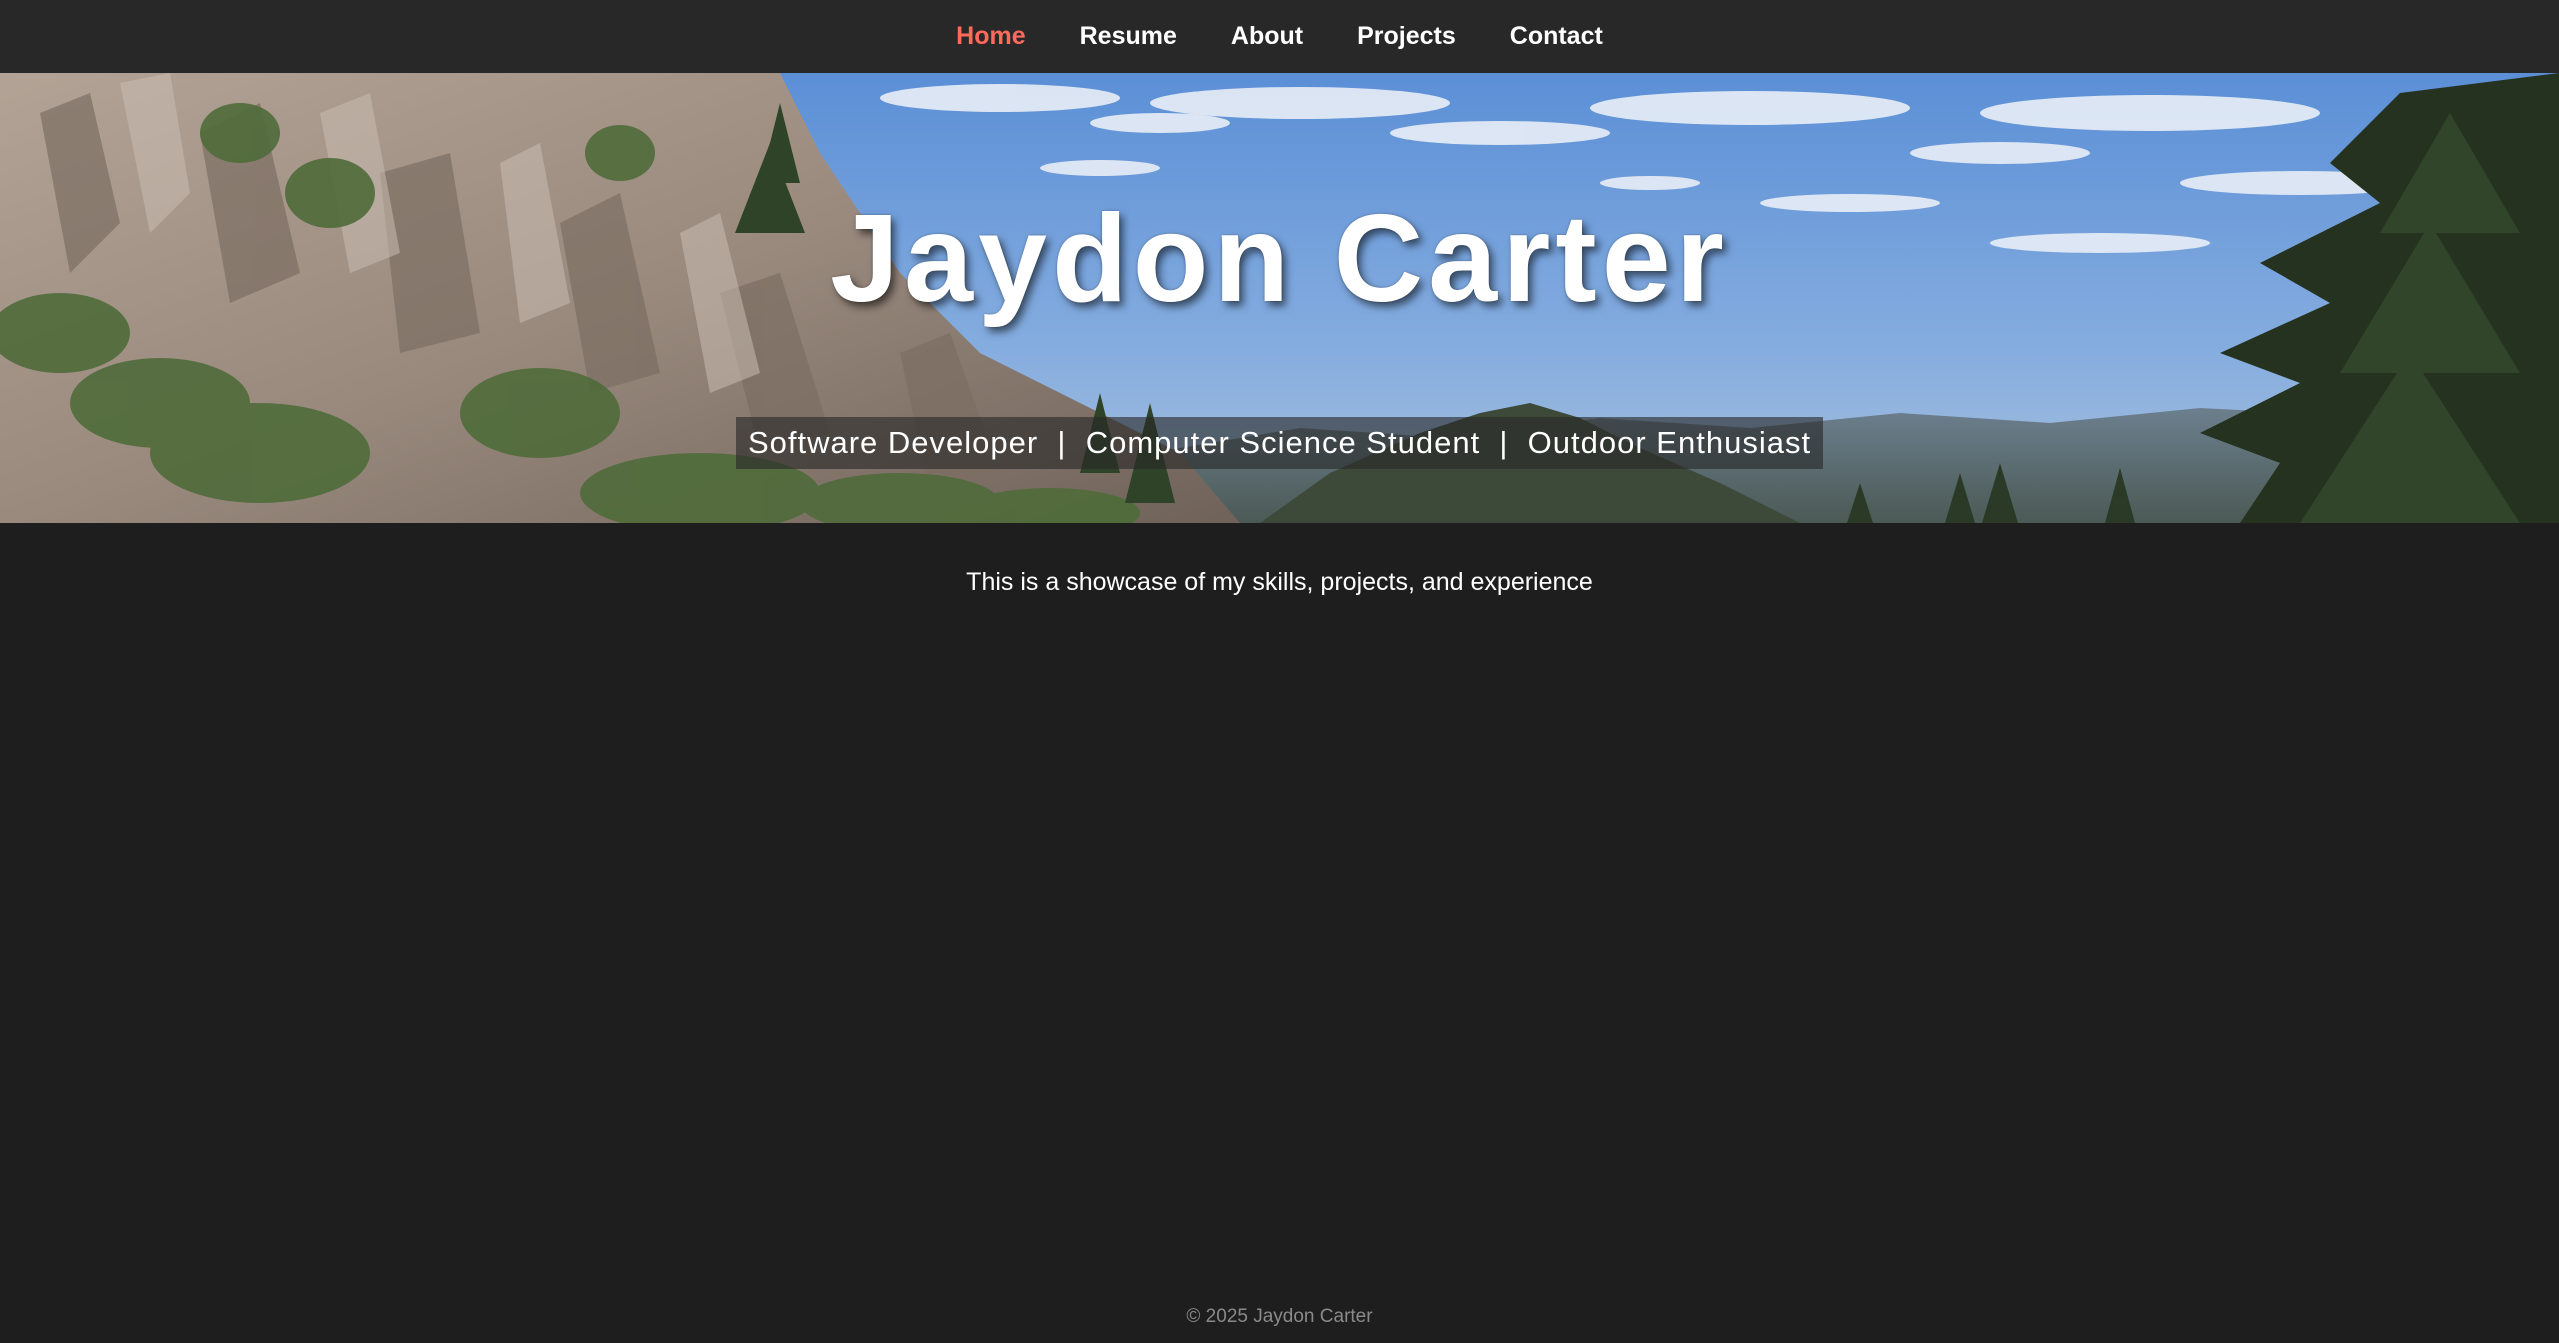 The image size is (2559, 1343). What do you see at coordinates (1556, 36) in the screenshot?
I see `nav-link-contact: Contact` at bounding box center [1556, 36].